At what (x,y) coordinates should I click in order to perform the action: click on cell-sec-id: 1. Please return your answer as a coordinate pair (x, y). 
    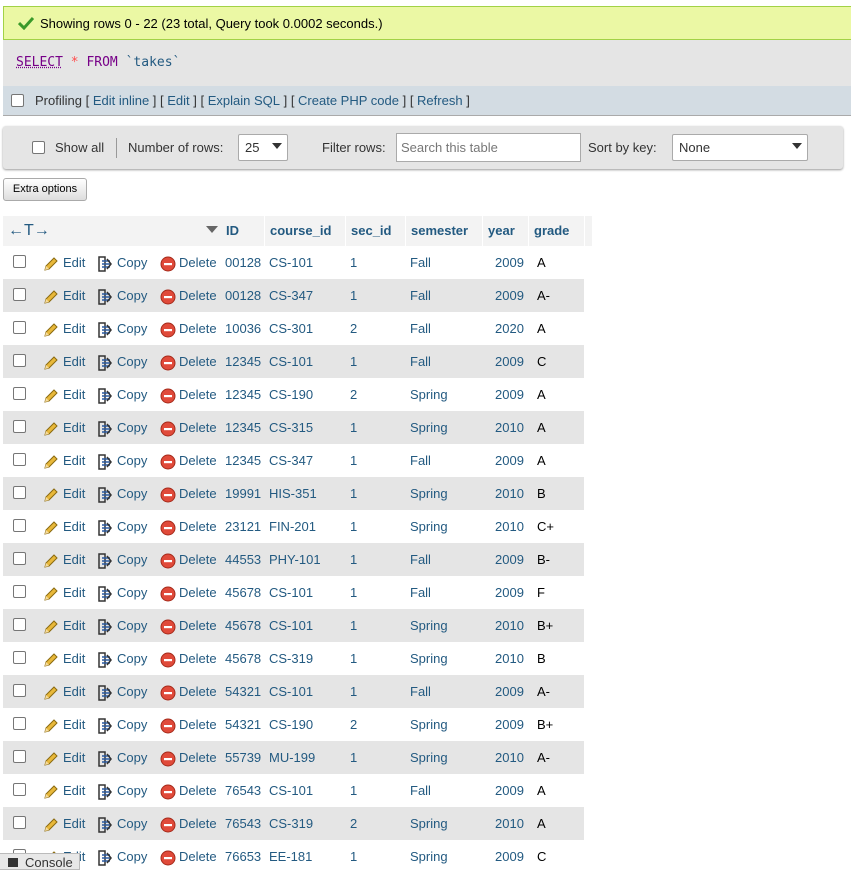
    Looking at the image, I should click on (354, 460).